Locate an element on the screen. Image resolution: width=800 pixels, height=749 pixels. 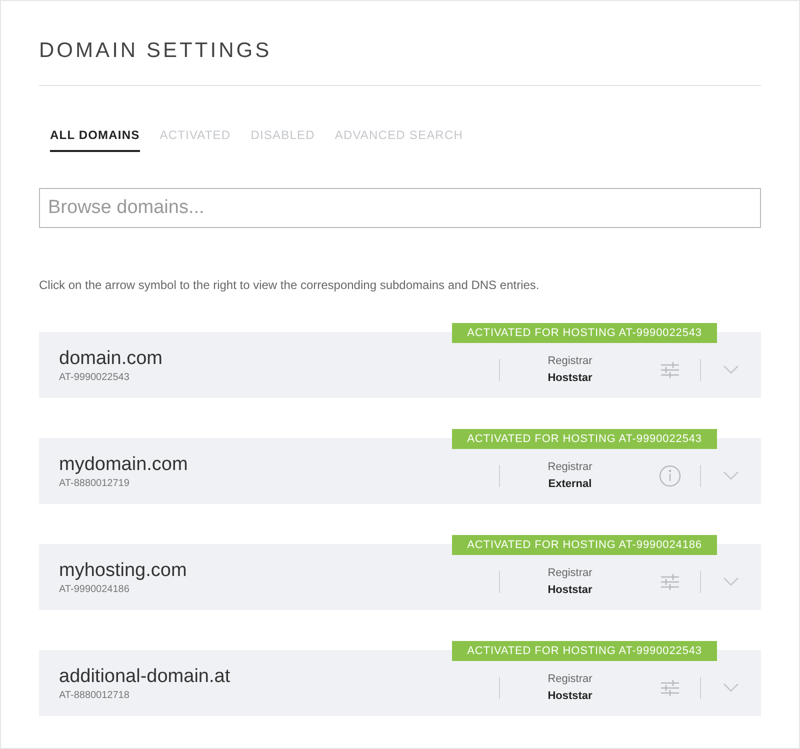
hosting-badge: ACTIVATED FOR HOSTING AT-9990024186 is located at coordinates (584, 544).